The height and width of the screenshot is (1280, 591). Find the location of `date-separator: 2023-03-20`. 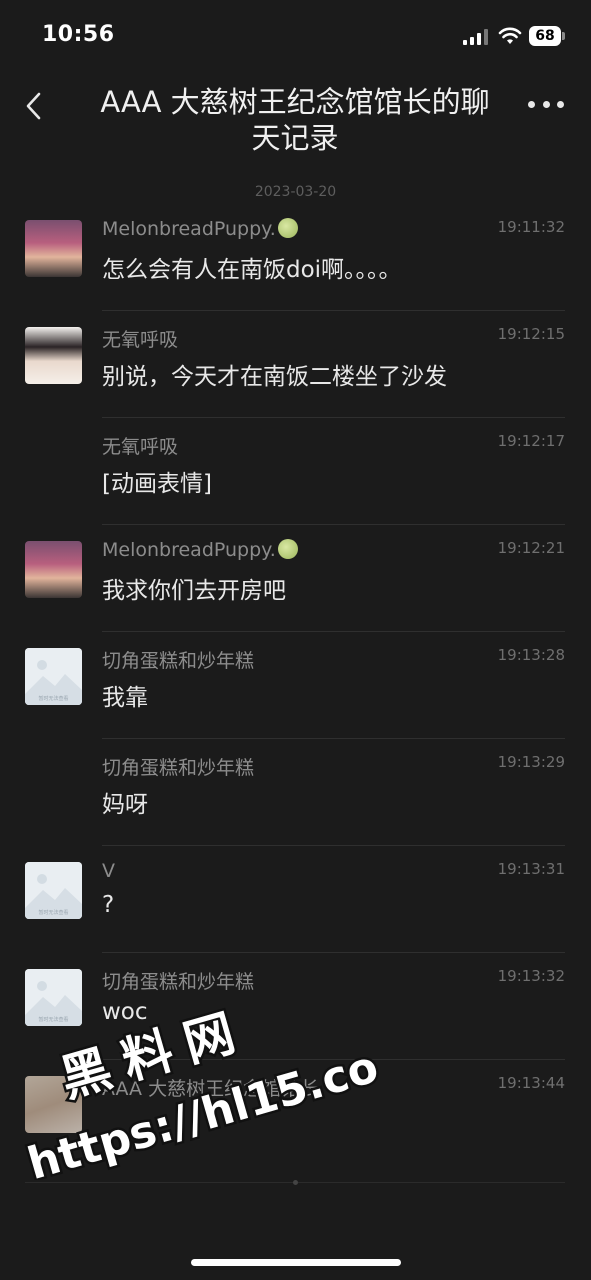

date-separator: 2023-03-20 is located at coordinates (295, 192).